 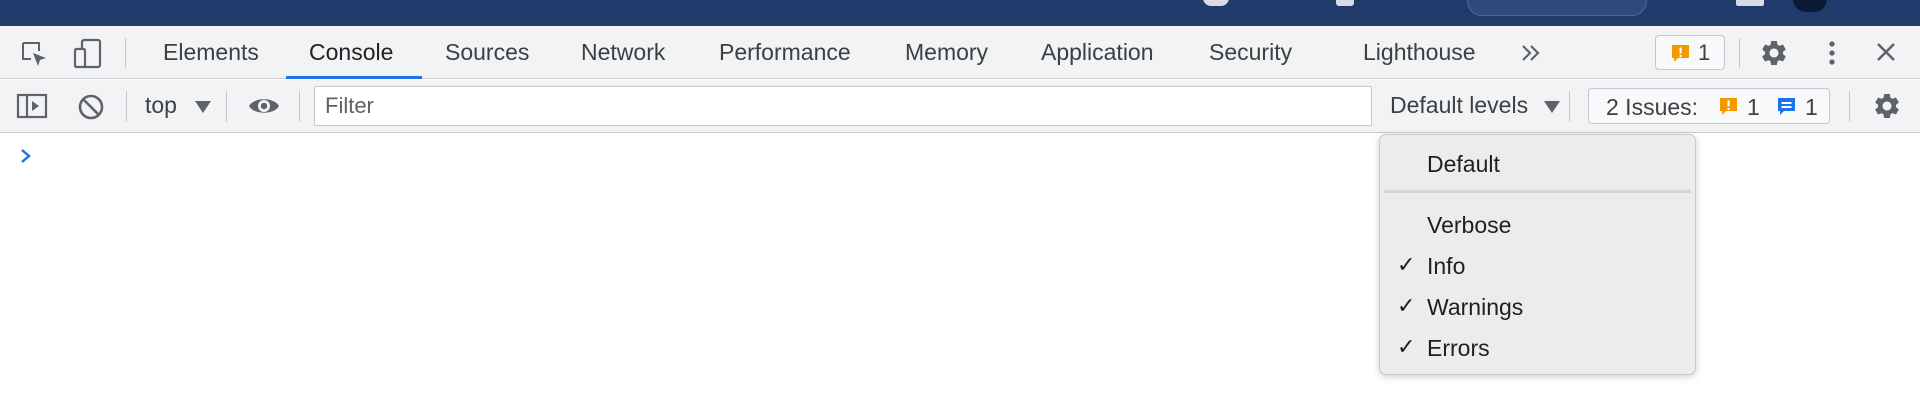 What do you see at coordinates (1250, 52) in the screenshot?
I see `tab-security: Security` at bounding box center [1250, 52].